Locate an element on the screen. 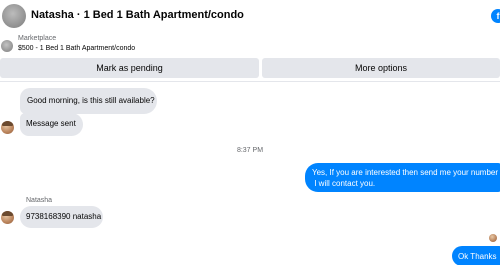  message-bubble-incoming: Message sent is located at coordinates (51, 124).